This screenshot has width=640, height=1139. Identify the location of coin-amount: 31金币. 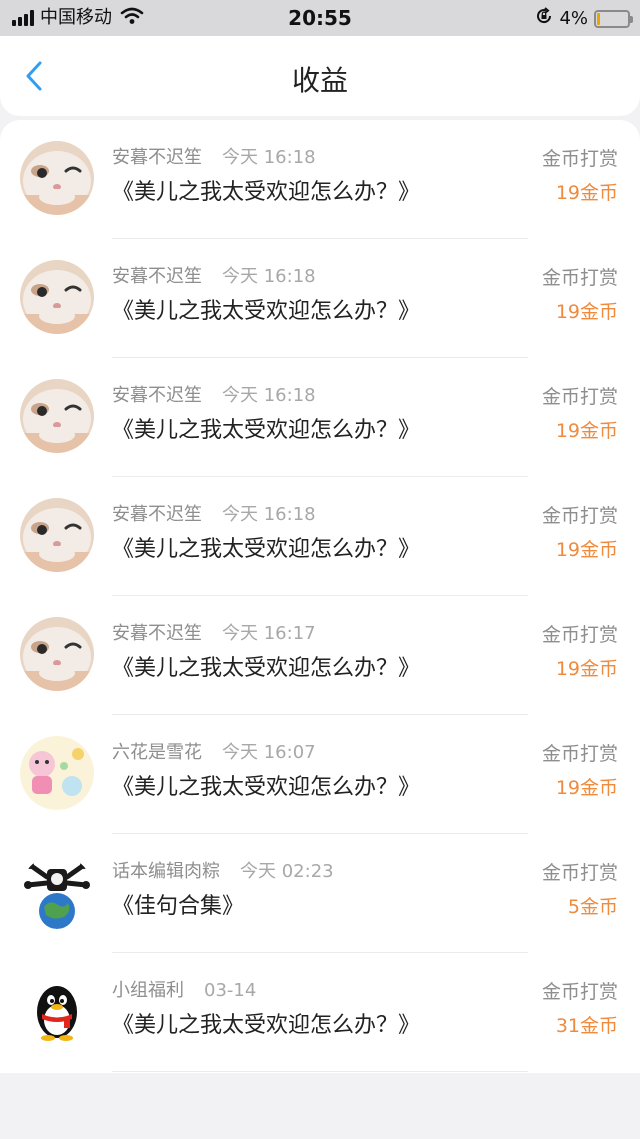
(586, 1026).